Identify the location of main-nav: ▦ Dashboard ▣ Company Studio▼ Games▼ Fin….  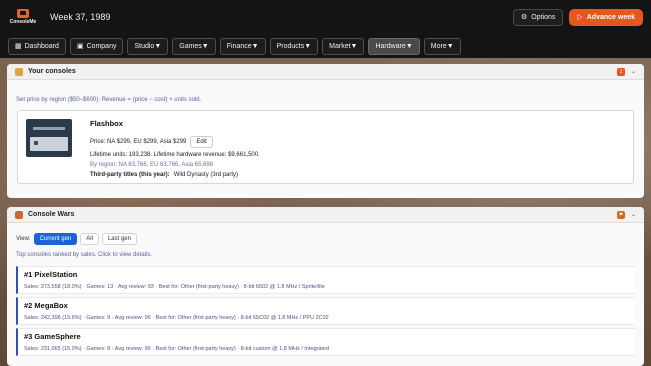
(325, 46).